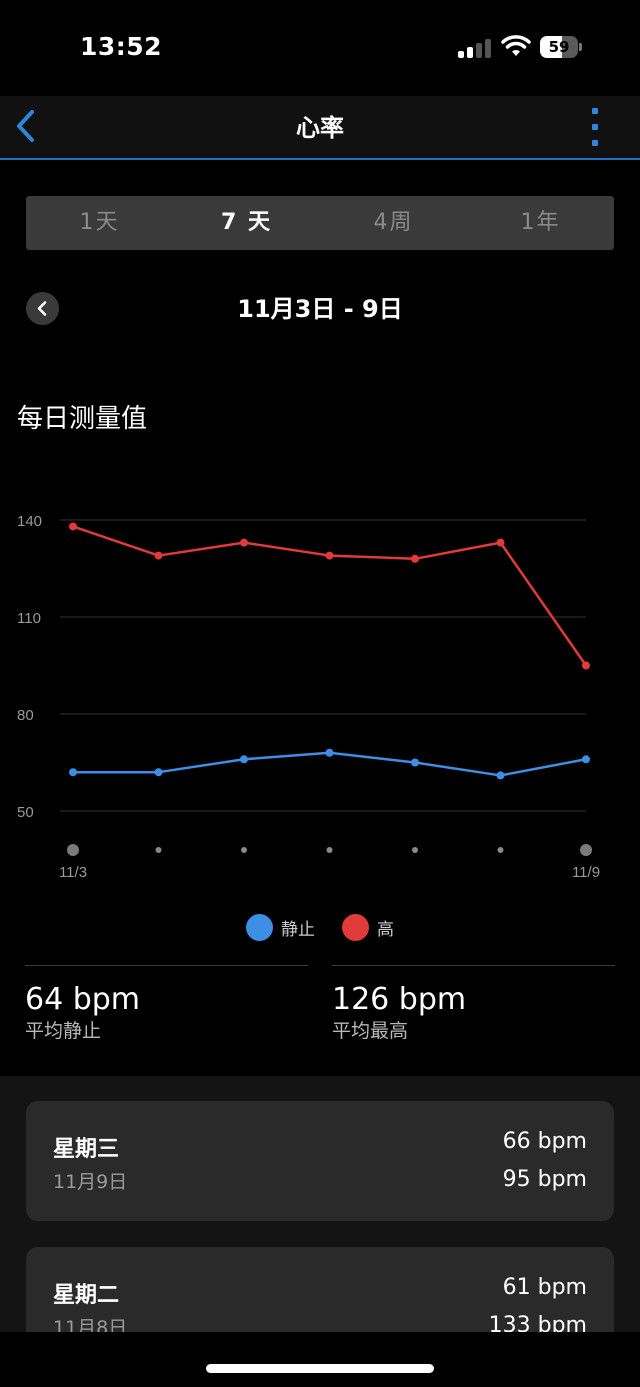 Image resolution: width=640 pixels, height=1387 pixels. I want to click on more-vertical-icon, so click(595, 127).